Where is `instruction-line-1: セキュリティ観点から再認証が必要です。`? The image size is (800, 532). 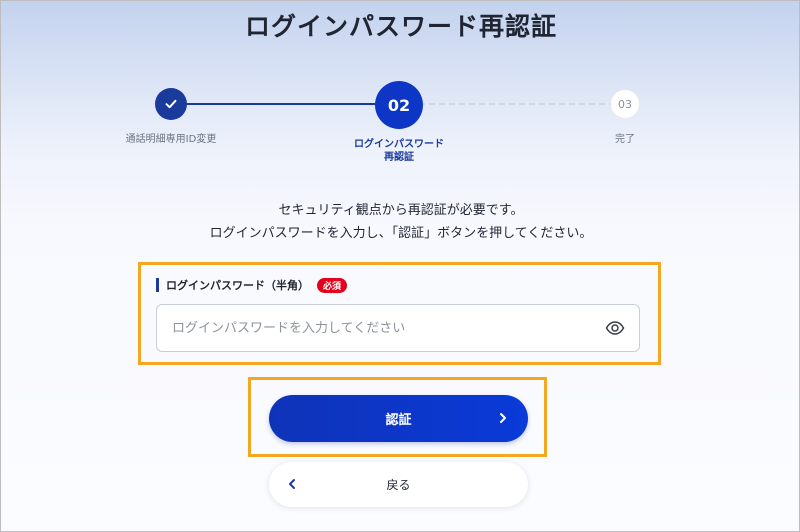
instruction-line-1: セキュリティ観点から再認証が必要です。 is located at coordinates (401, 210).